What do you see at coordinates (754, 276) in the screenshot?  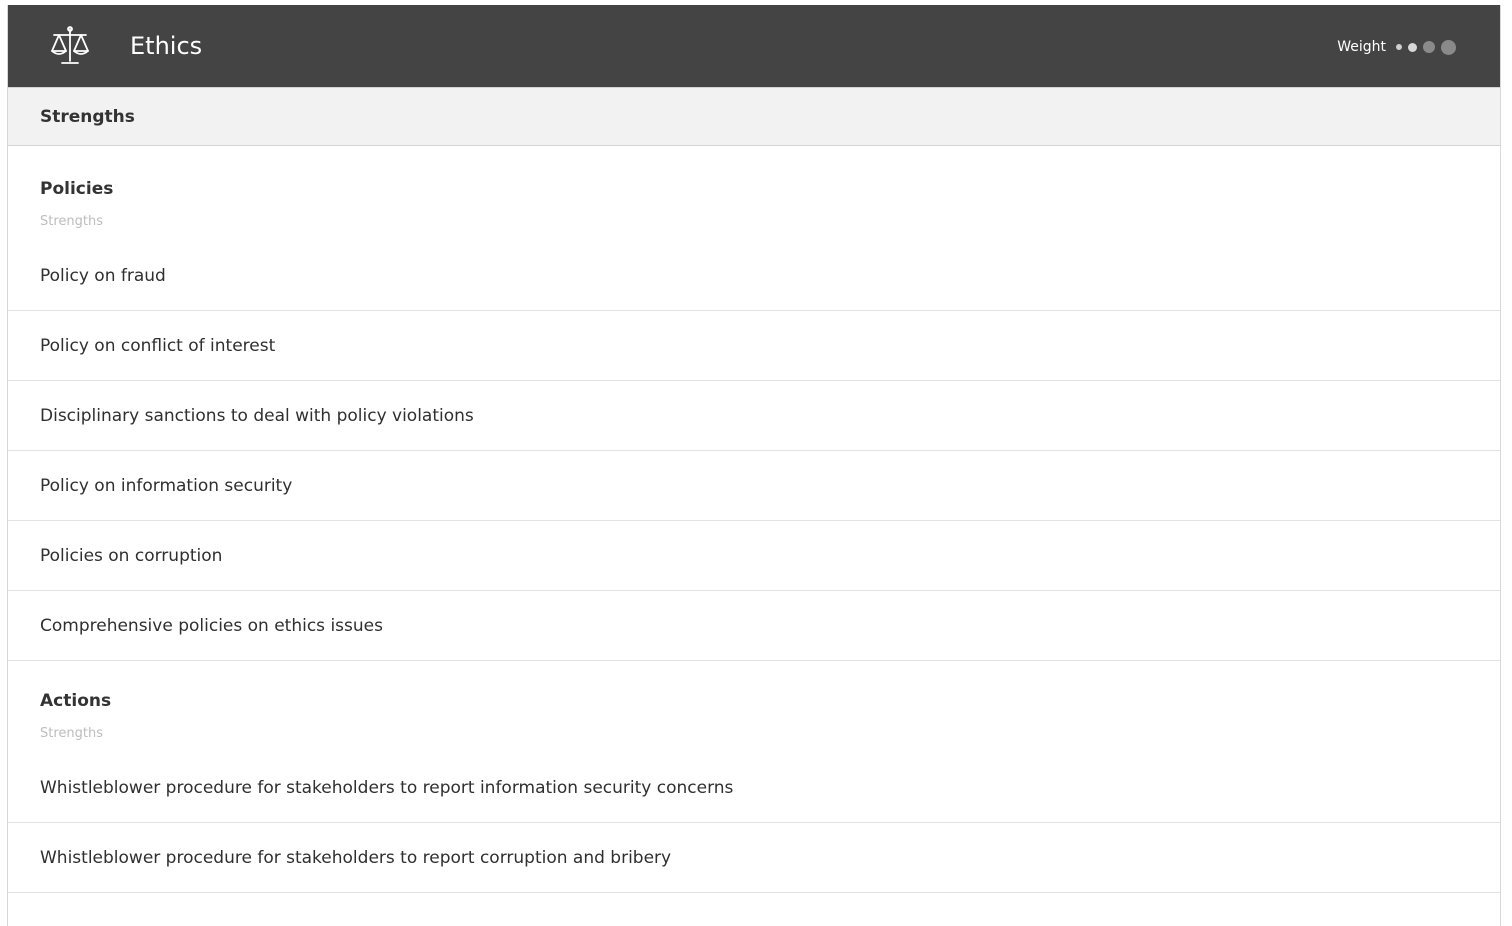 I see `list-item: Policy on fraud` at bounding box center [754, 276].